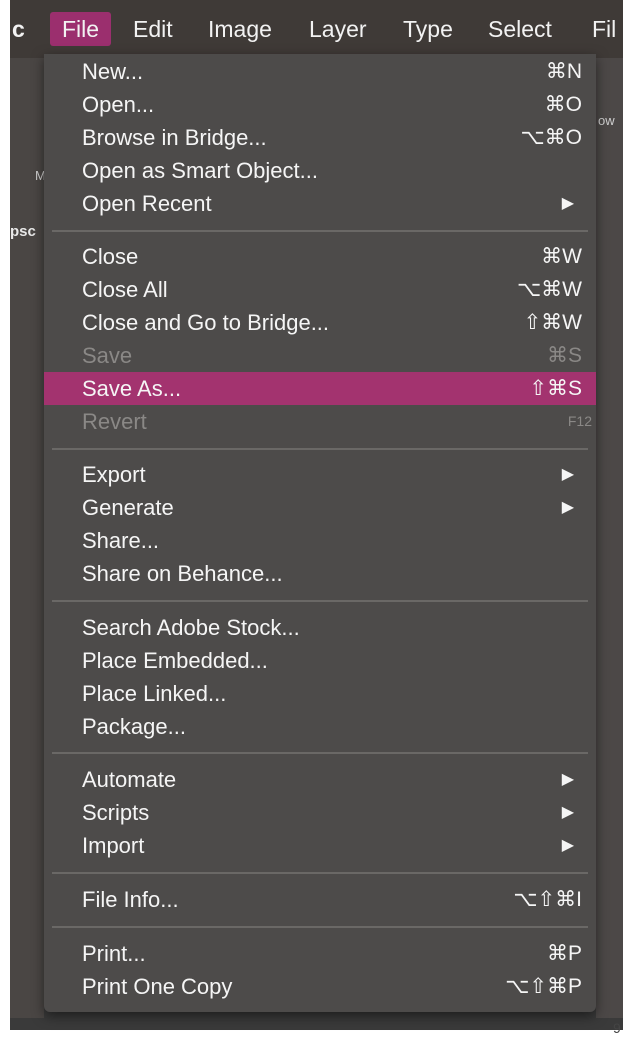 Image resolution: width=623 pixels, height=1044 pixels. What do you see at coordinates (606, 120) in the screenshot?
I see `background-text-fragment-right: ow` at bounding box center [606, 120].